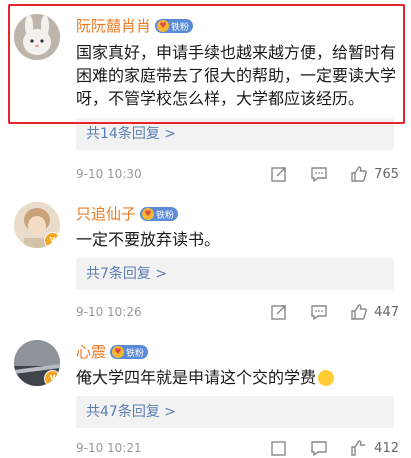  Describe the element at coordinates (91, 352) in the screenshot. I see `username: 心震` at that location.